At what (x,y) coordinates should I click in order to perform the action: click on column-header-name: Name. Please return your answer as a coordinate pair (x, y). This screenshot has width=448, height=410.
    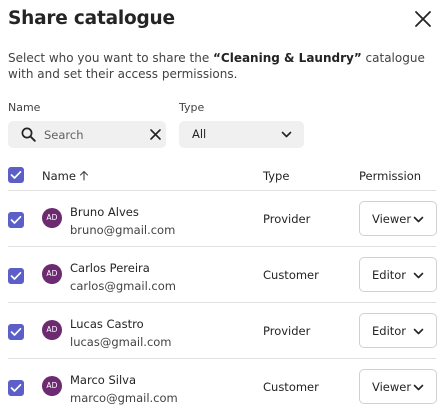
    Looking at the image, I should click on (65, 176).